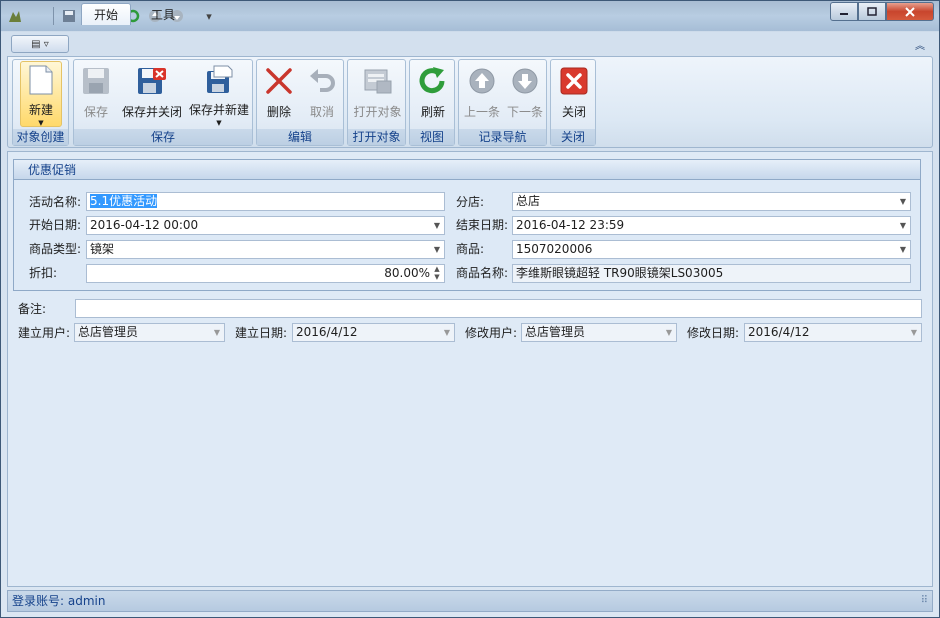 This screenshot has height=618, width=940. I want to click on tab-start: 开始, so click(106, 14).